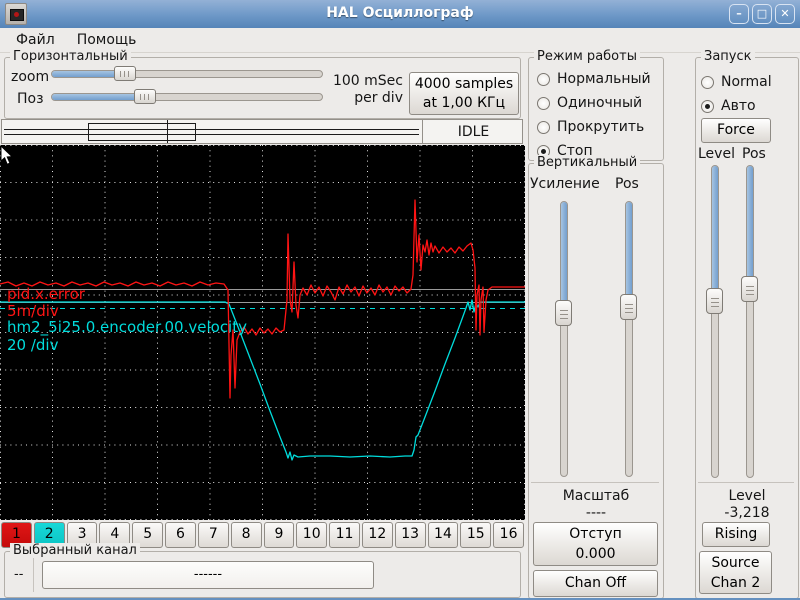  Describe the element at coordinates (594, 79) in the screenshot. I see `run-mode-normal: Нормальный` at that location.